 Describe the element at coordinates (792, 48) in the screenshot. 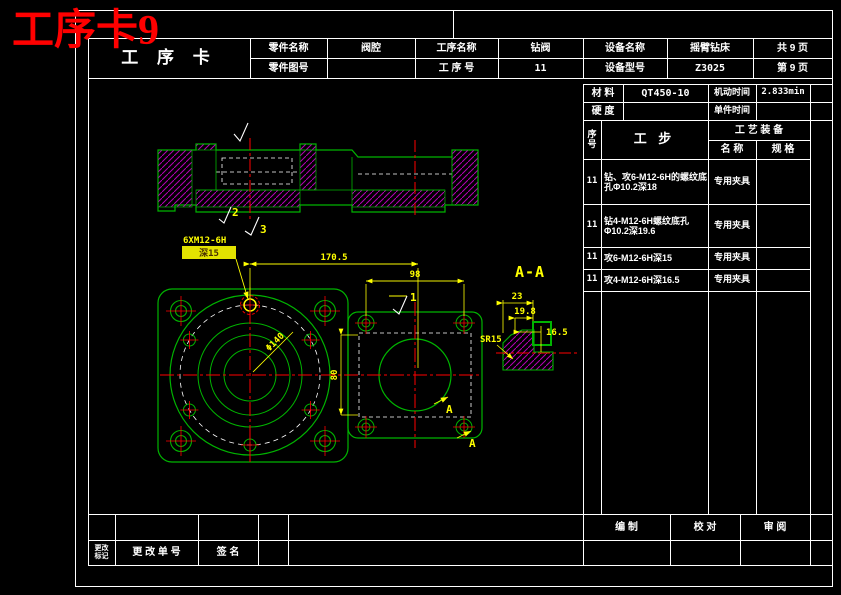

I see `total-pages: 共 9 页` at that location.